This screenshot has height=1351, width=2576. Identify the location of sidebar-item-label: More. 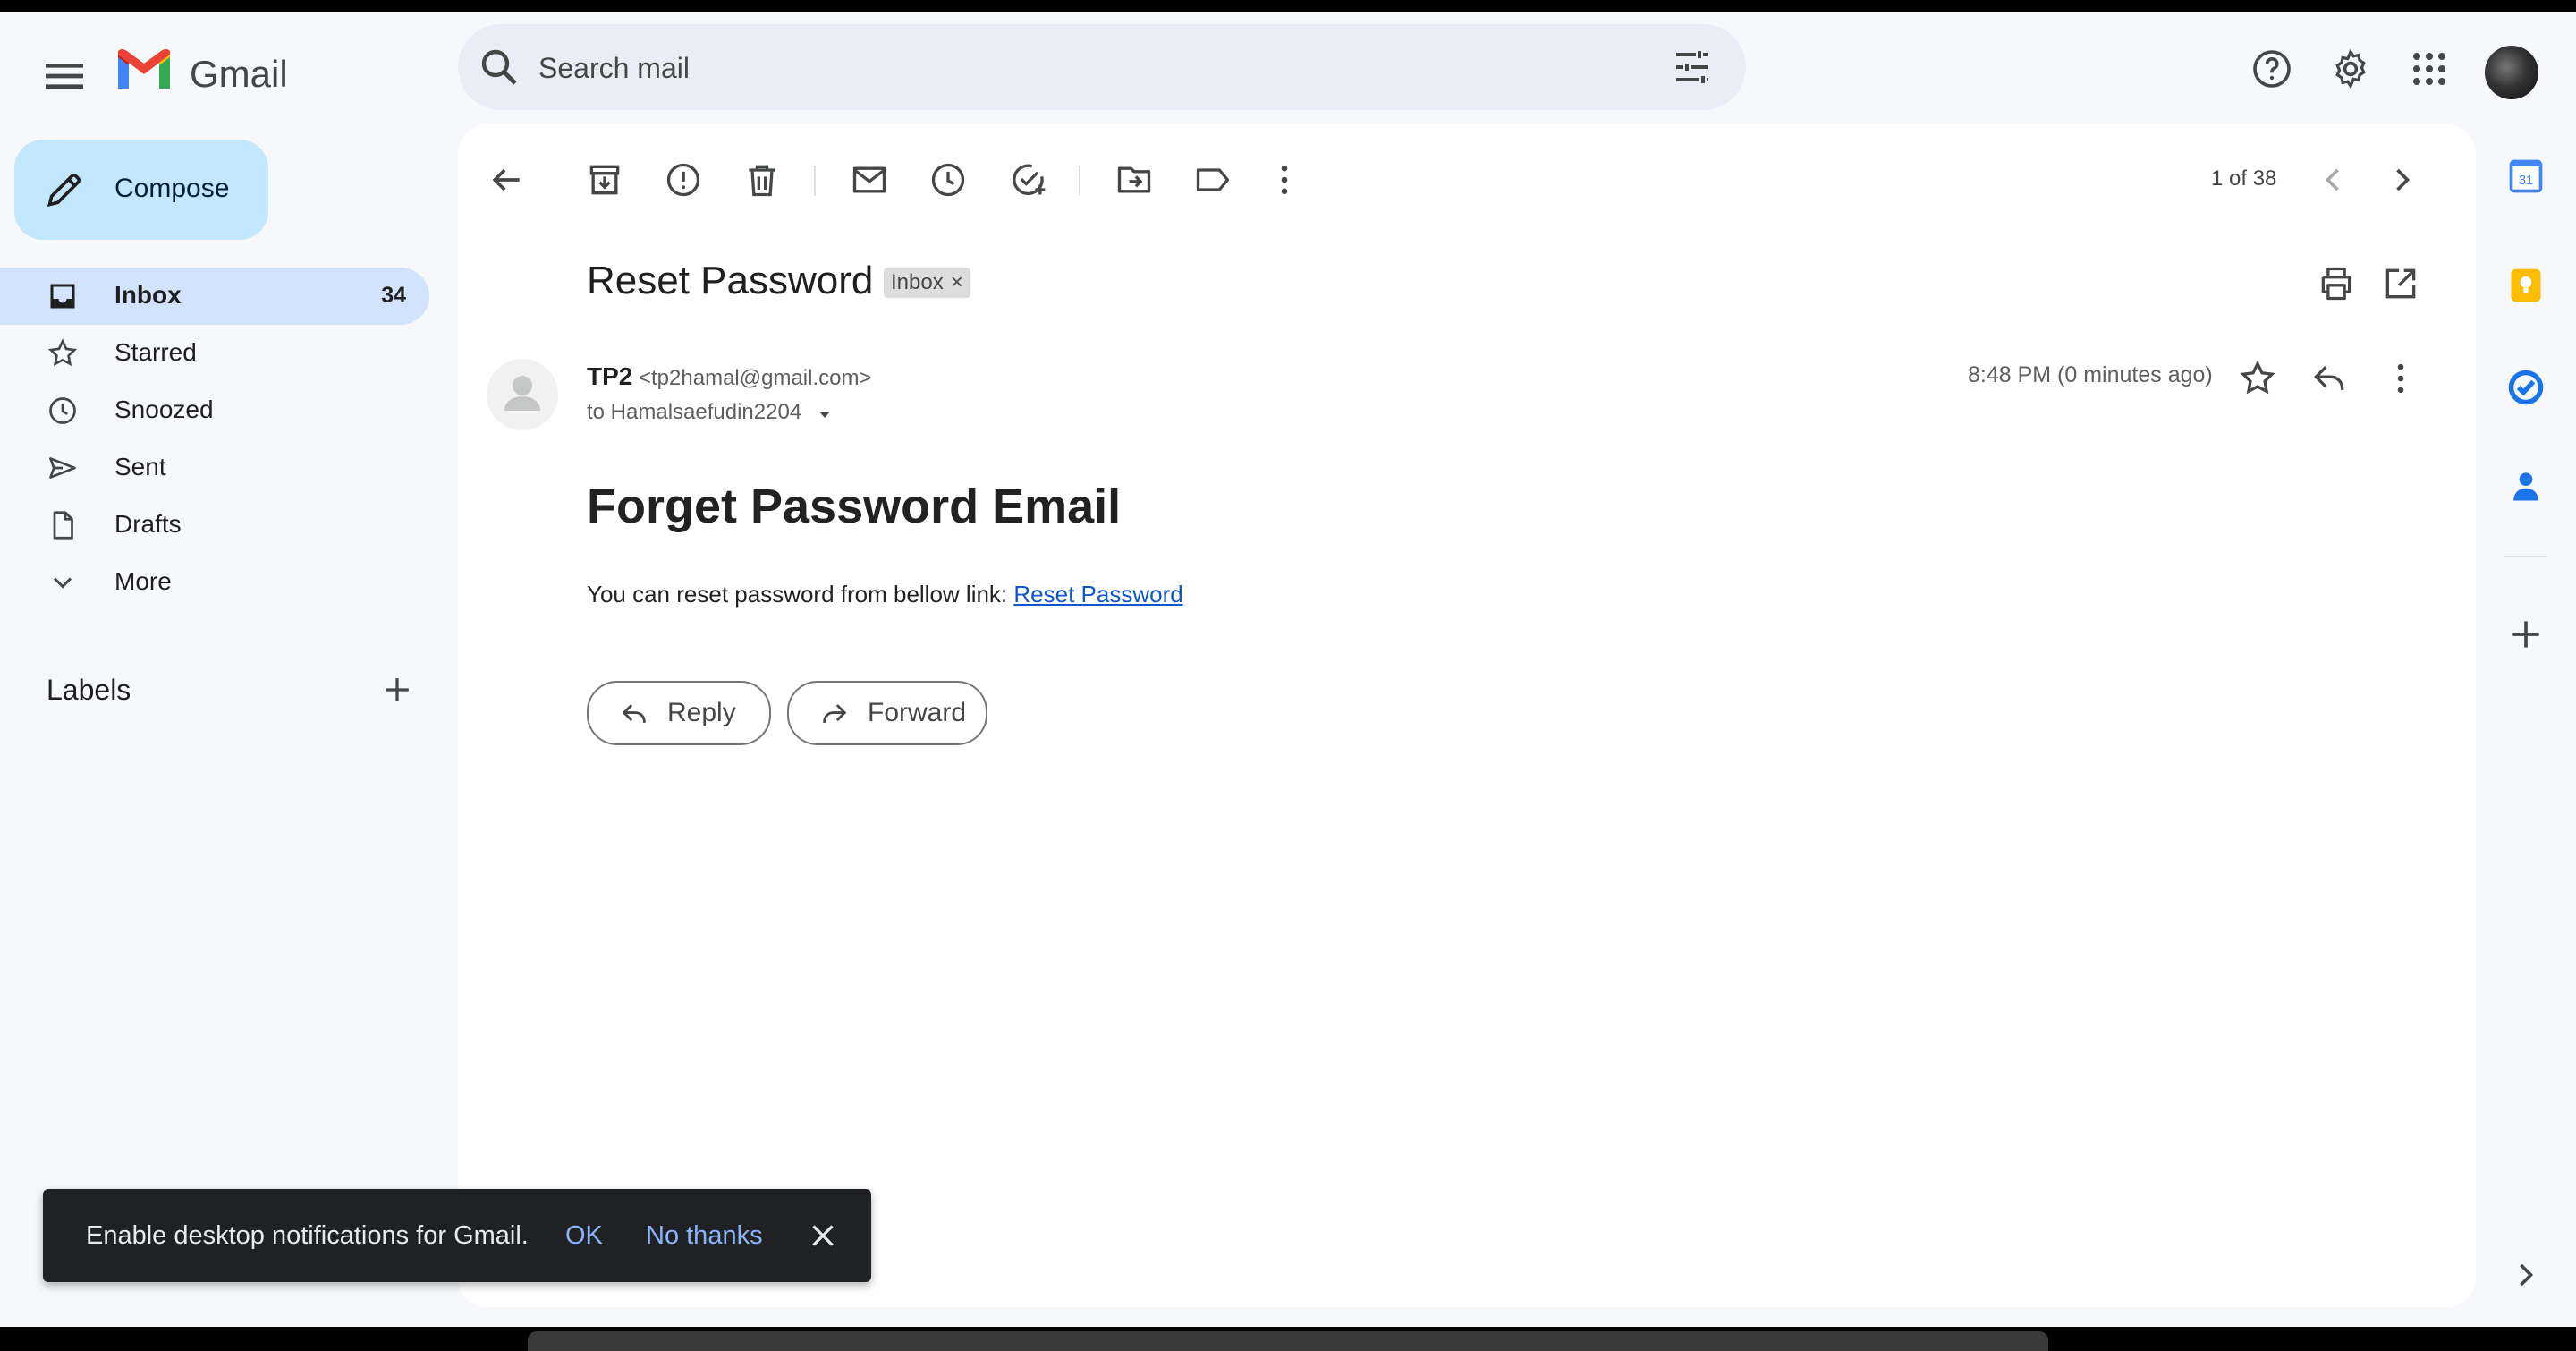
(143, 581).